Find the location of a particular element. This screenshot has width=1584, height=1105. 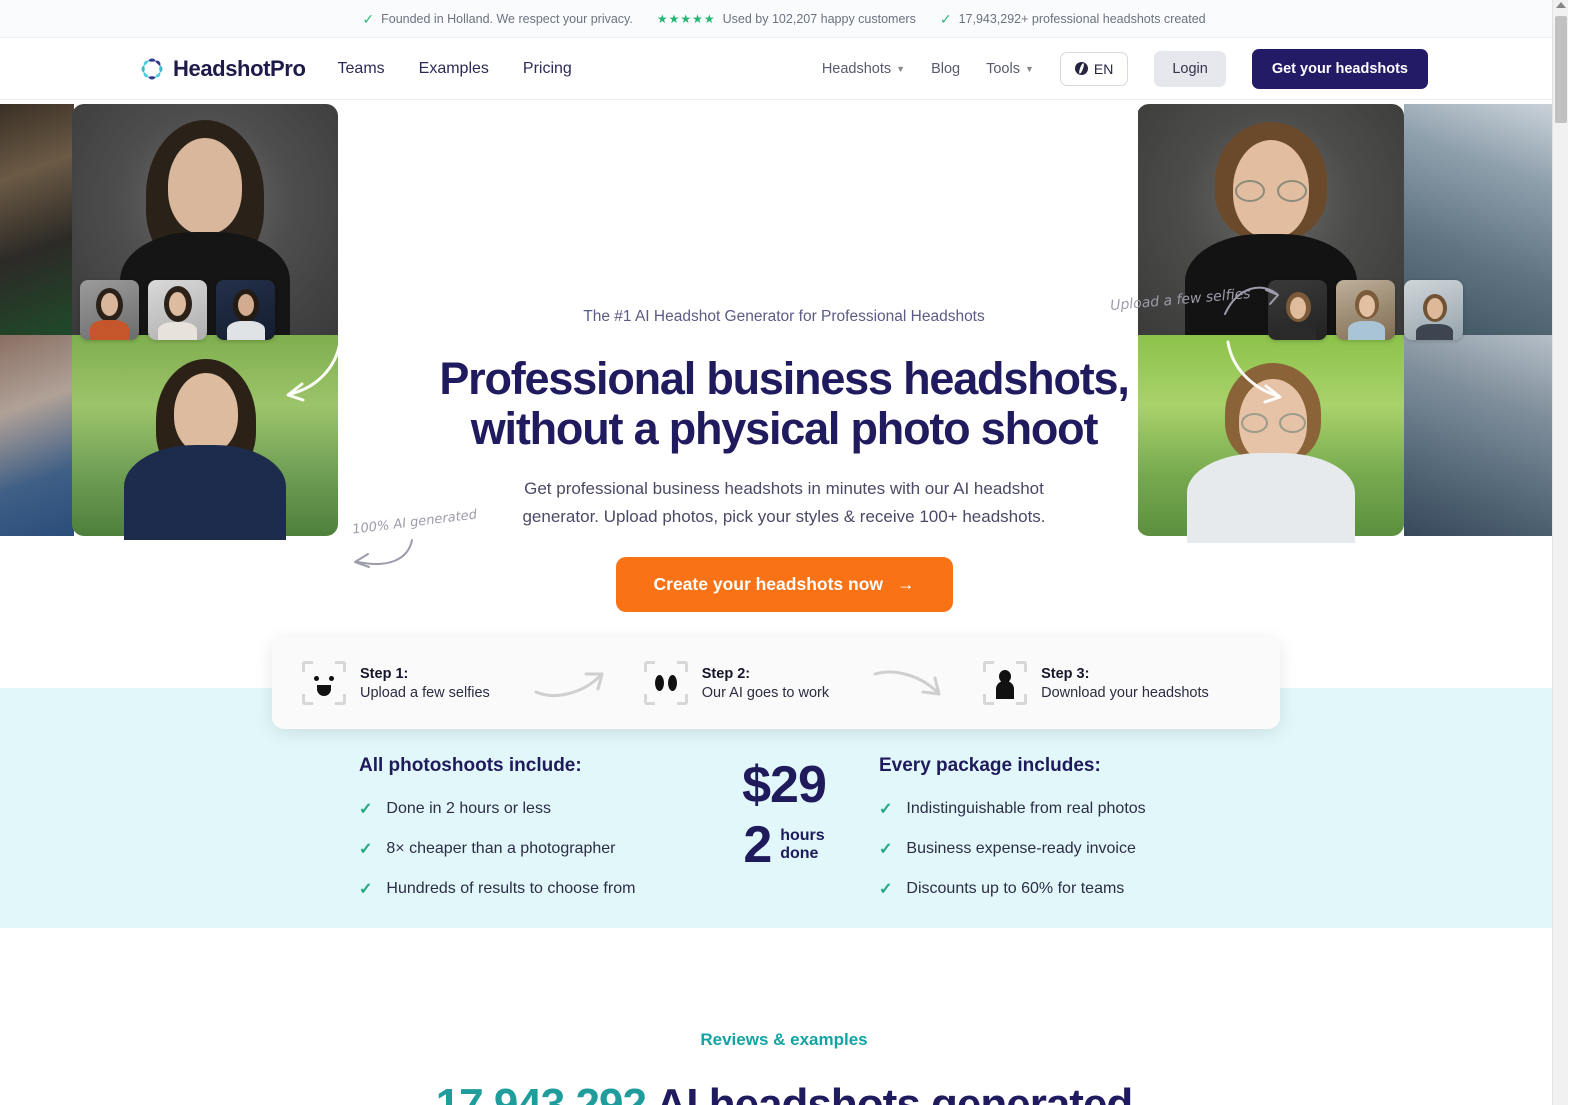

language-selector: EN is located at coordinates (1094, 68).